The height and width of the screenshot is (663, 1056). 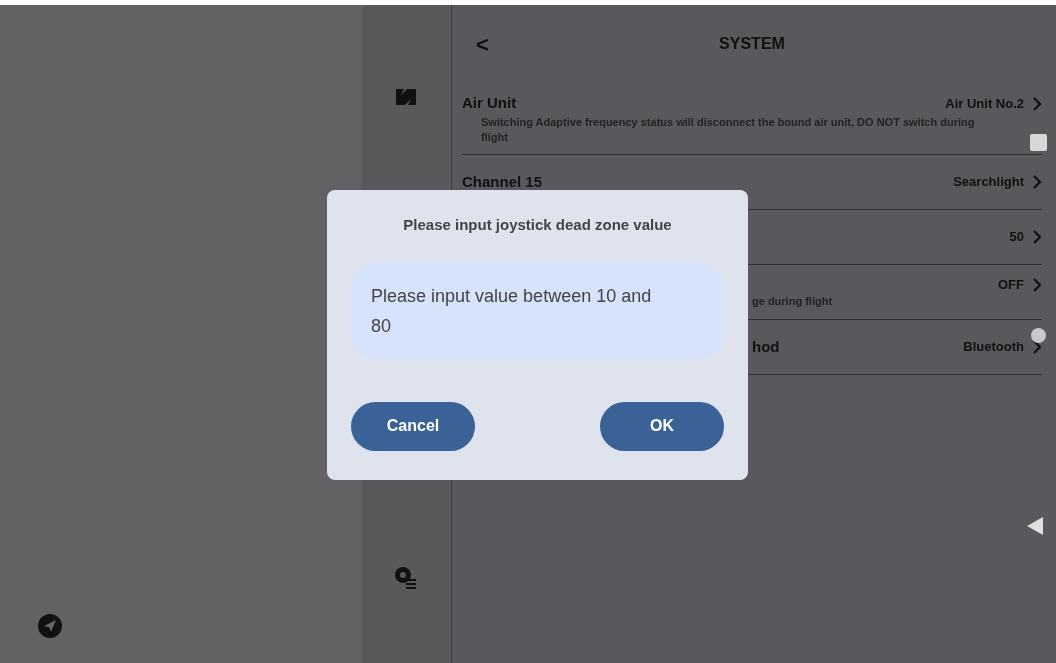 I want to click on row-note: ge during flight, so click(x=793, y=302).